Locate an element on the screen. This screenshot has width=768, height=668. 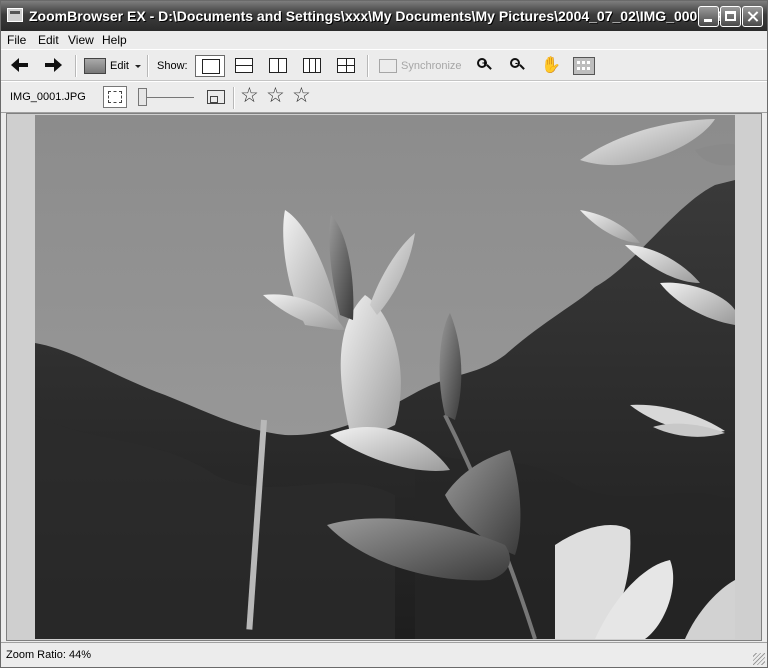
main-toolbar: Edit Show: Synchronize + - ✋ is located at coordinates (384, 65).